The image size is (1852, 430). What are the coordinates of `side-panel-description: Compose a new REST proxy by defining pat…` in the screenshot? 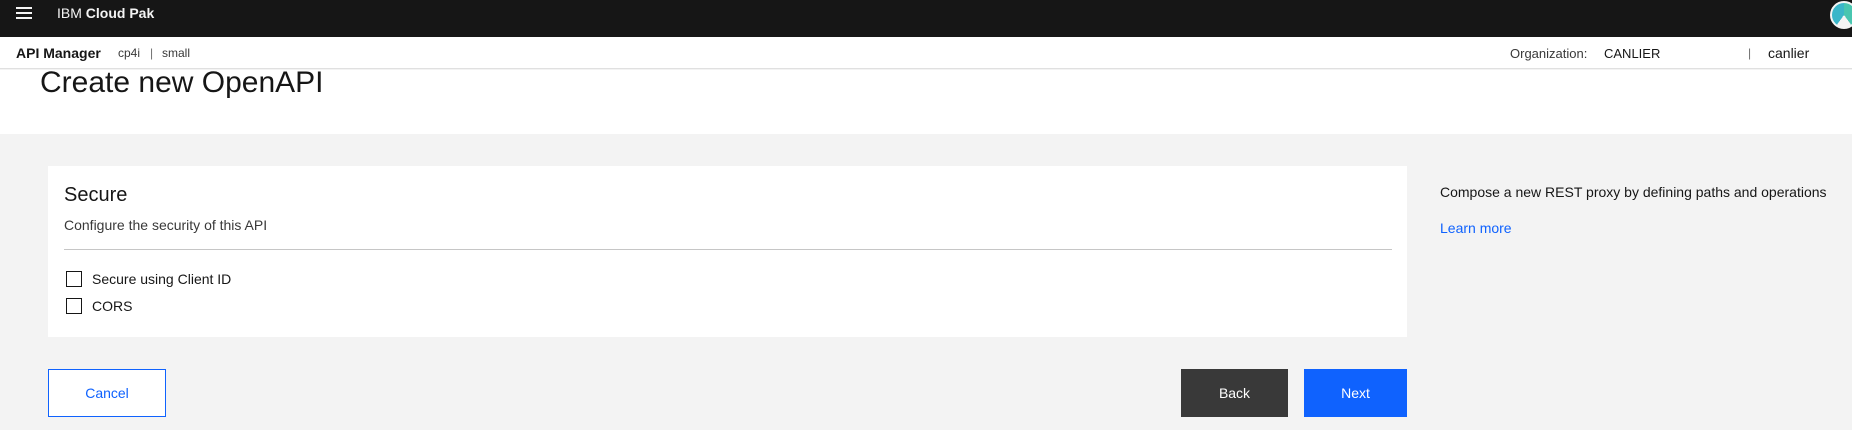 It's located at (1633, 192).